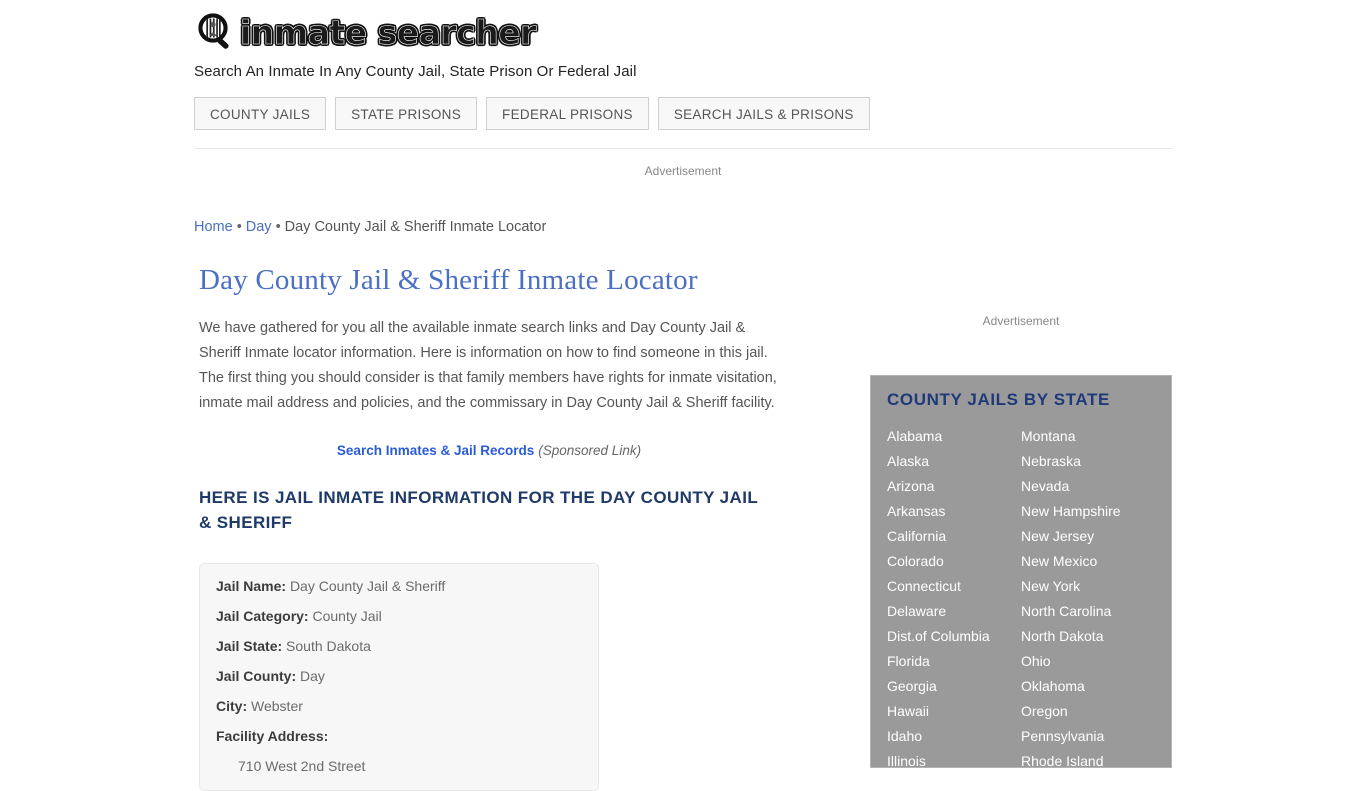 The width and height of the screenshot is (1366, 791). I want to click on state-link-north-carolina: North Carolina, so click(1096, 611).